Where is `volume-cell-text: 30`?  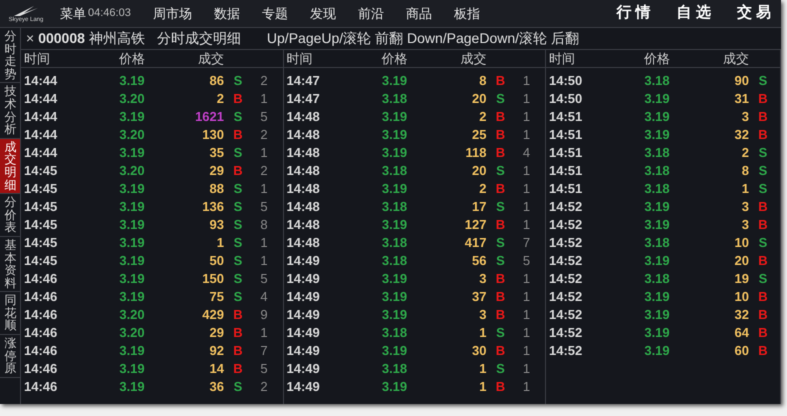 volume-cell-text: 30 is located at coordinates (478, 351).